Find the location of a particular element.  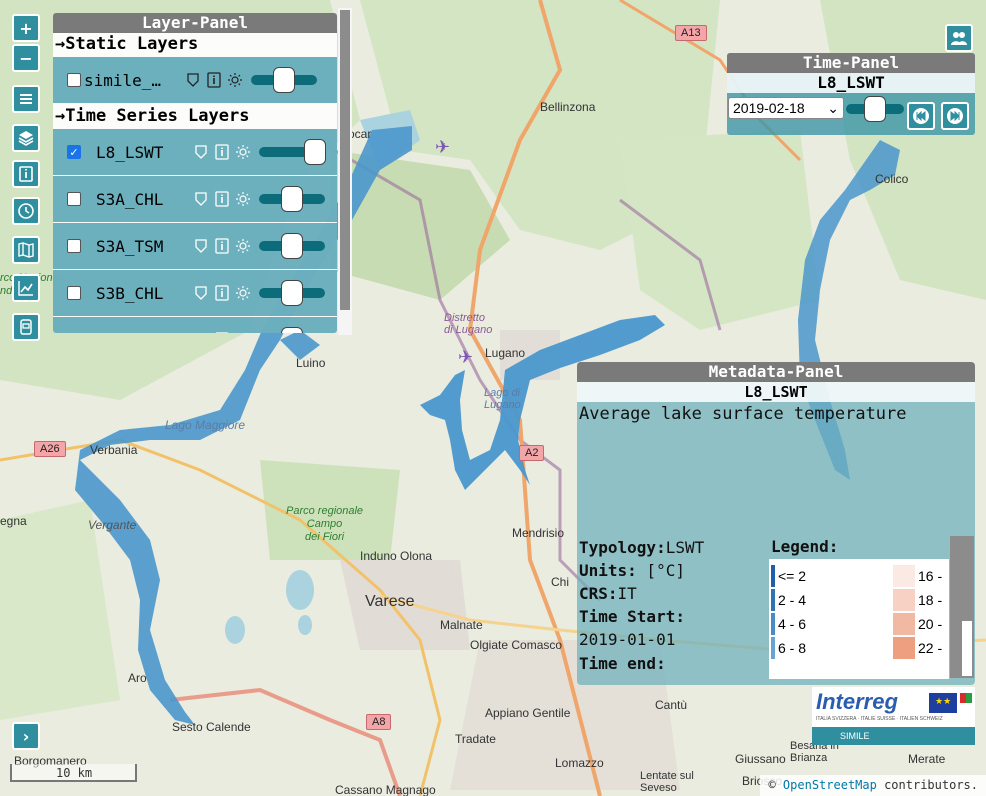

time-start-value: 2019-01-01 is located at coordinates (627, 639).